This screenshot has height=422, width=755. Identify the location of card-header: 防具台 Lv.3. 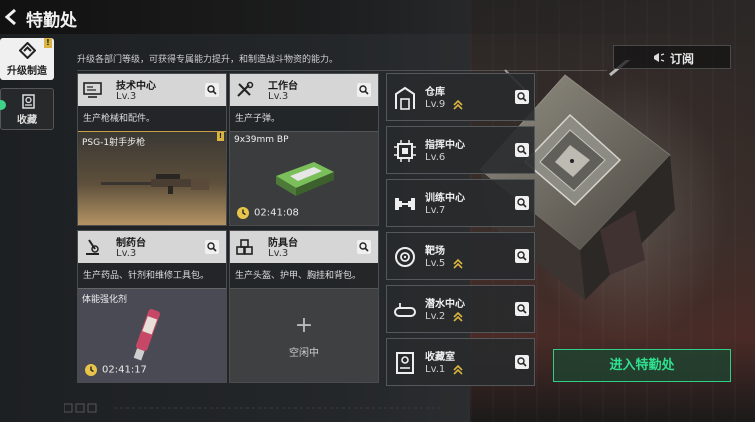
(304, 247).